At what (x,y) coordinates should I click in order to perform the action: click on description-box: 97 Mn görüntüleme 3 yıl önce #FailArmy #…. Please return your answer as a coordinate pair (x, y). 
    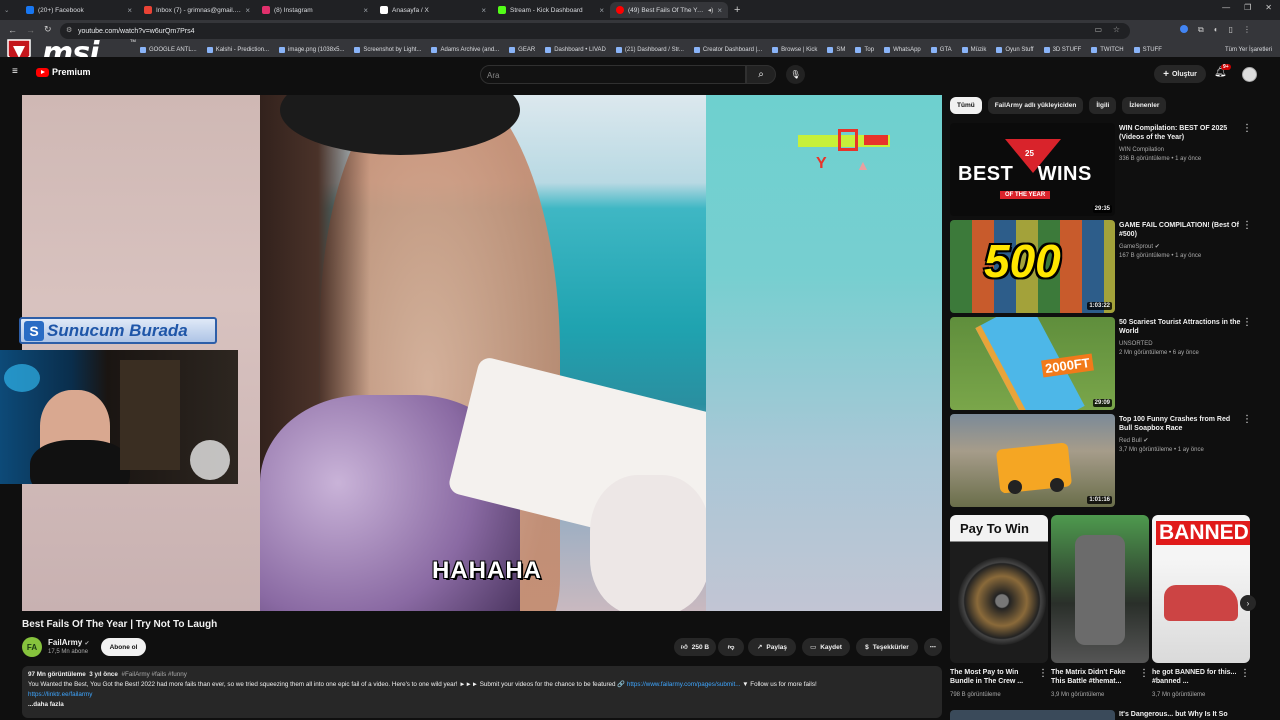
    Looking at the image, I should click on (482, 692).